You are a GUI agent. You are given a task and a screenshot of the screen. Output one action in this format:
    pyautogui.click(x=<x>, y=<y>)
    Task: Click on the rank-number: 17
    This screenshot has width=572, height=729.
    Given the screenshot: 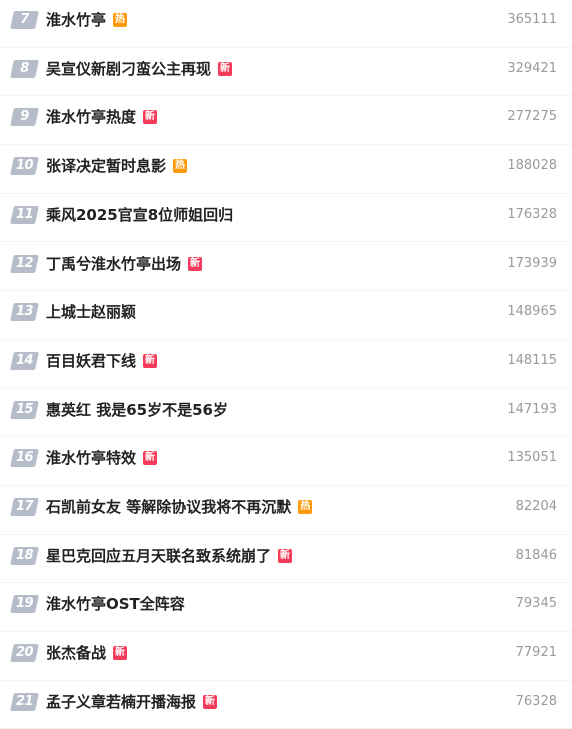 What is the action you would take?
    pyautogui.click(x=24, y=506)
    